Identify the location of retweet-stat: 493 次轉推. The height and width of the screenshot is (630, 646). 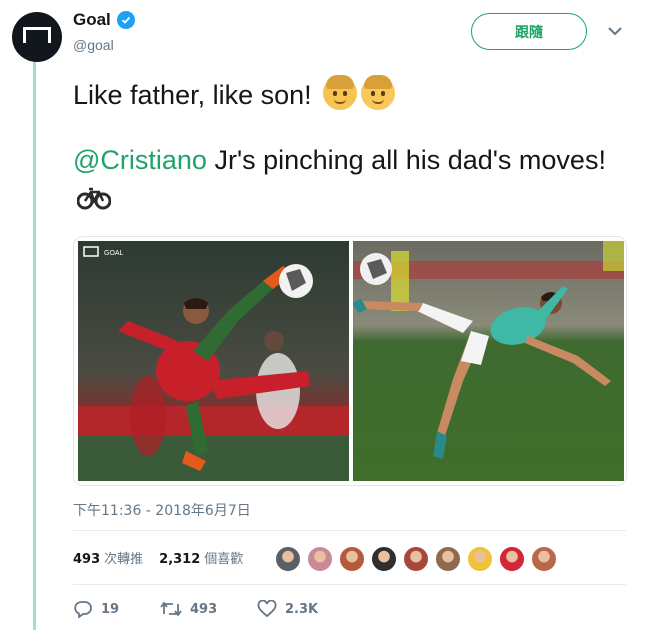
(108, 557).